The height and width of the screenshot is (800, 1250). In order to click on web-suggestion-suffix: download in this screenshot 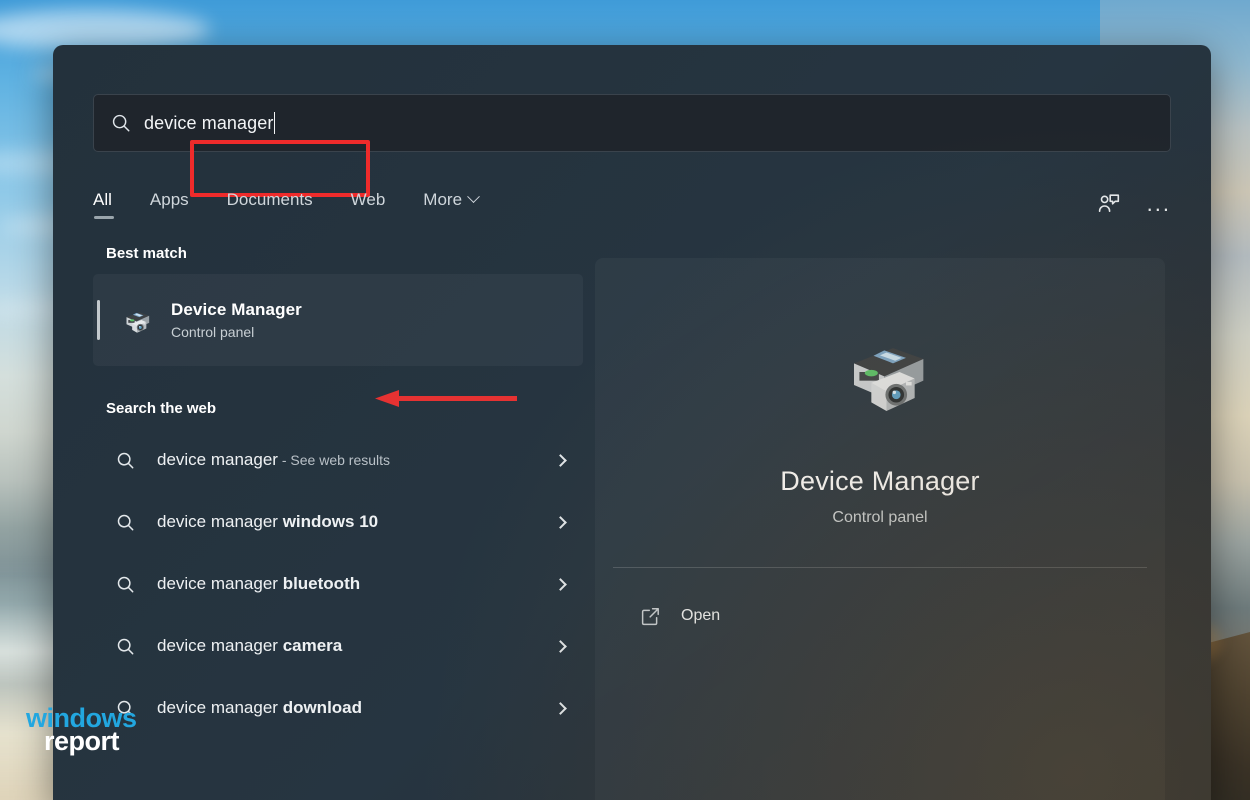, I will do `click(322, 707)`.